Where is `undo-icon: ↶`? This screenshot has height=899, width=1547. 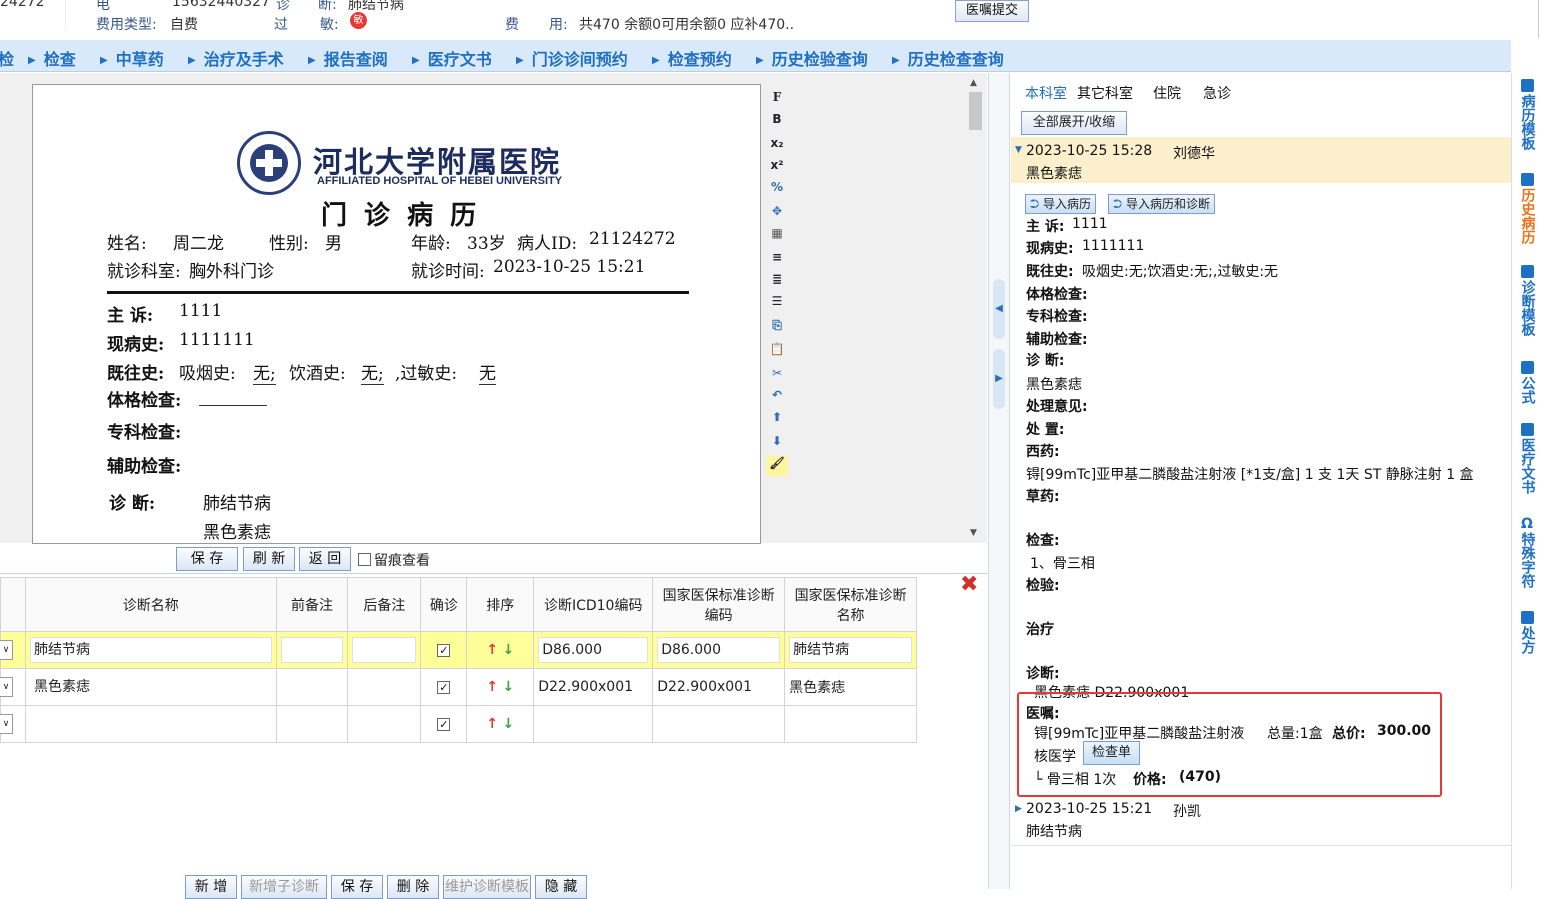 undo-icon: ↶ is located at coordinates (777, 398).